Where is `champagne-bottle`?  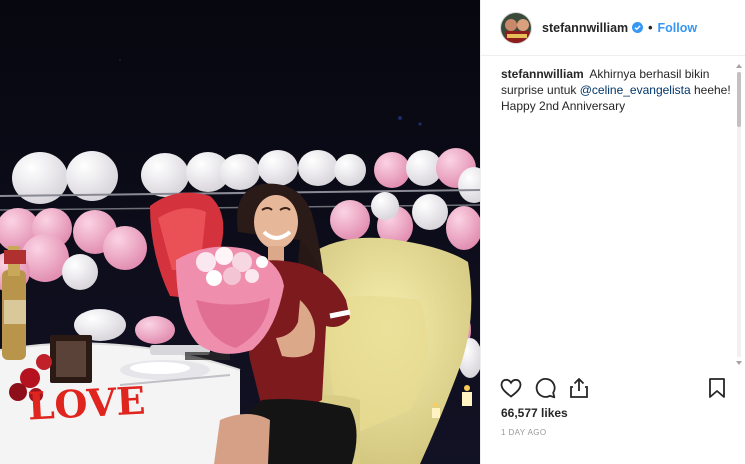
champagne-bottle is located at coordinates (14, 303).